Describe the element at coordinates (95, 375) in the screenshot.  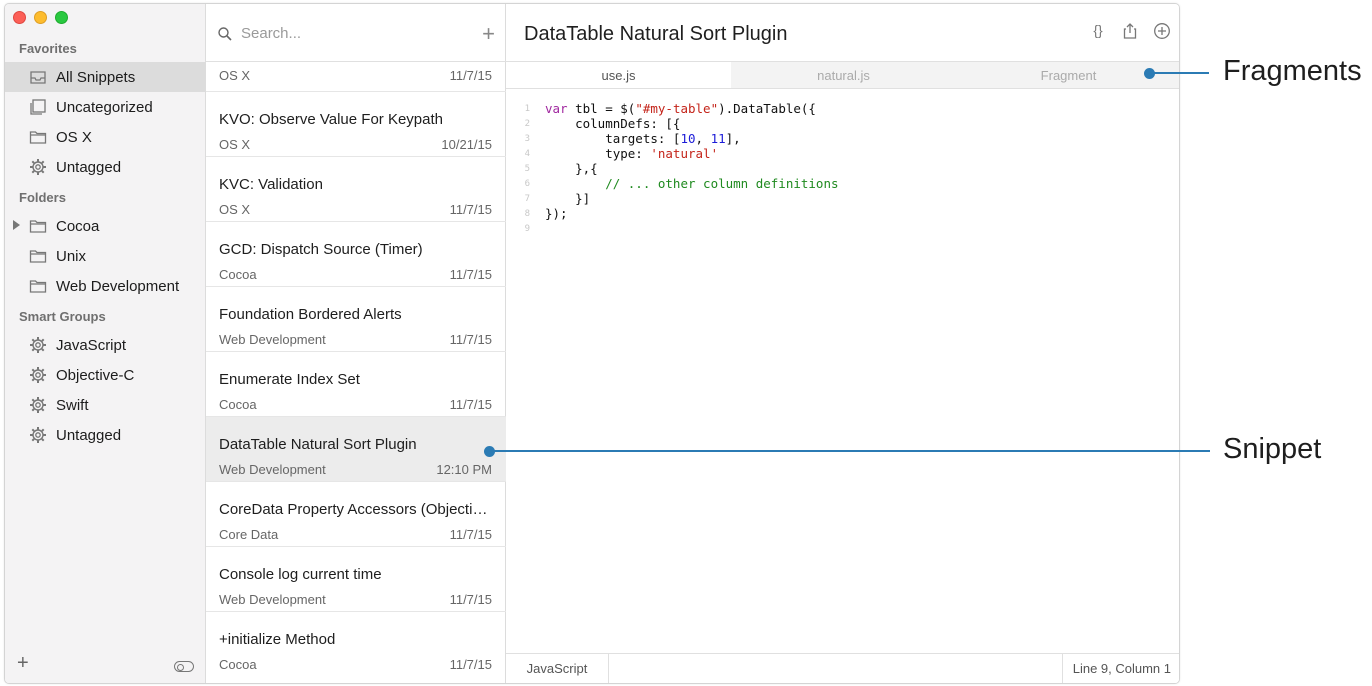
I see `sidebar-item-label: Objective-C` at that location.